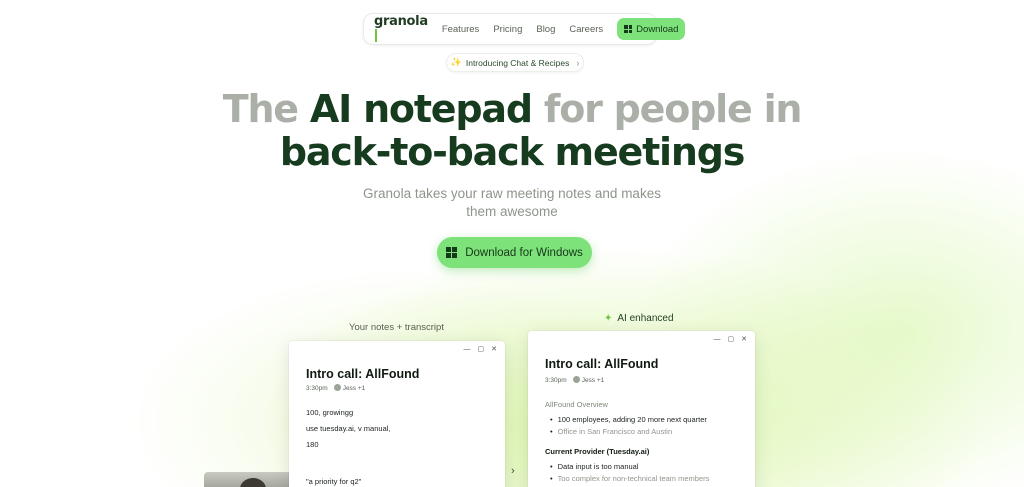 This screenshot has width=1024, height=487. I want to click on section-title: AllFound Overview, so click(576, 404).